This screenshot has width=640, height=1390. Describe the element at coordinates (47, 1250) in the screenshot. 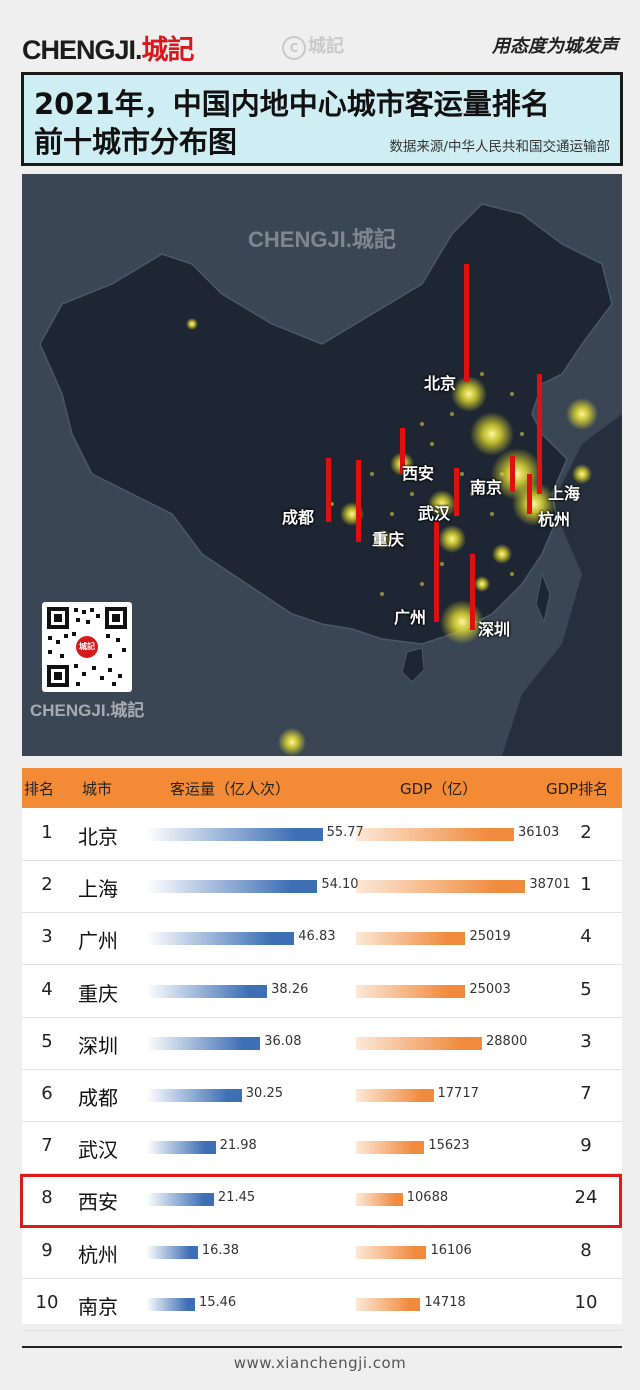

I see `rank-cell: 9` at that location.